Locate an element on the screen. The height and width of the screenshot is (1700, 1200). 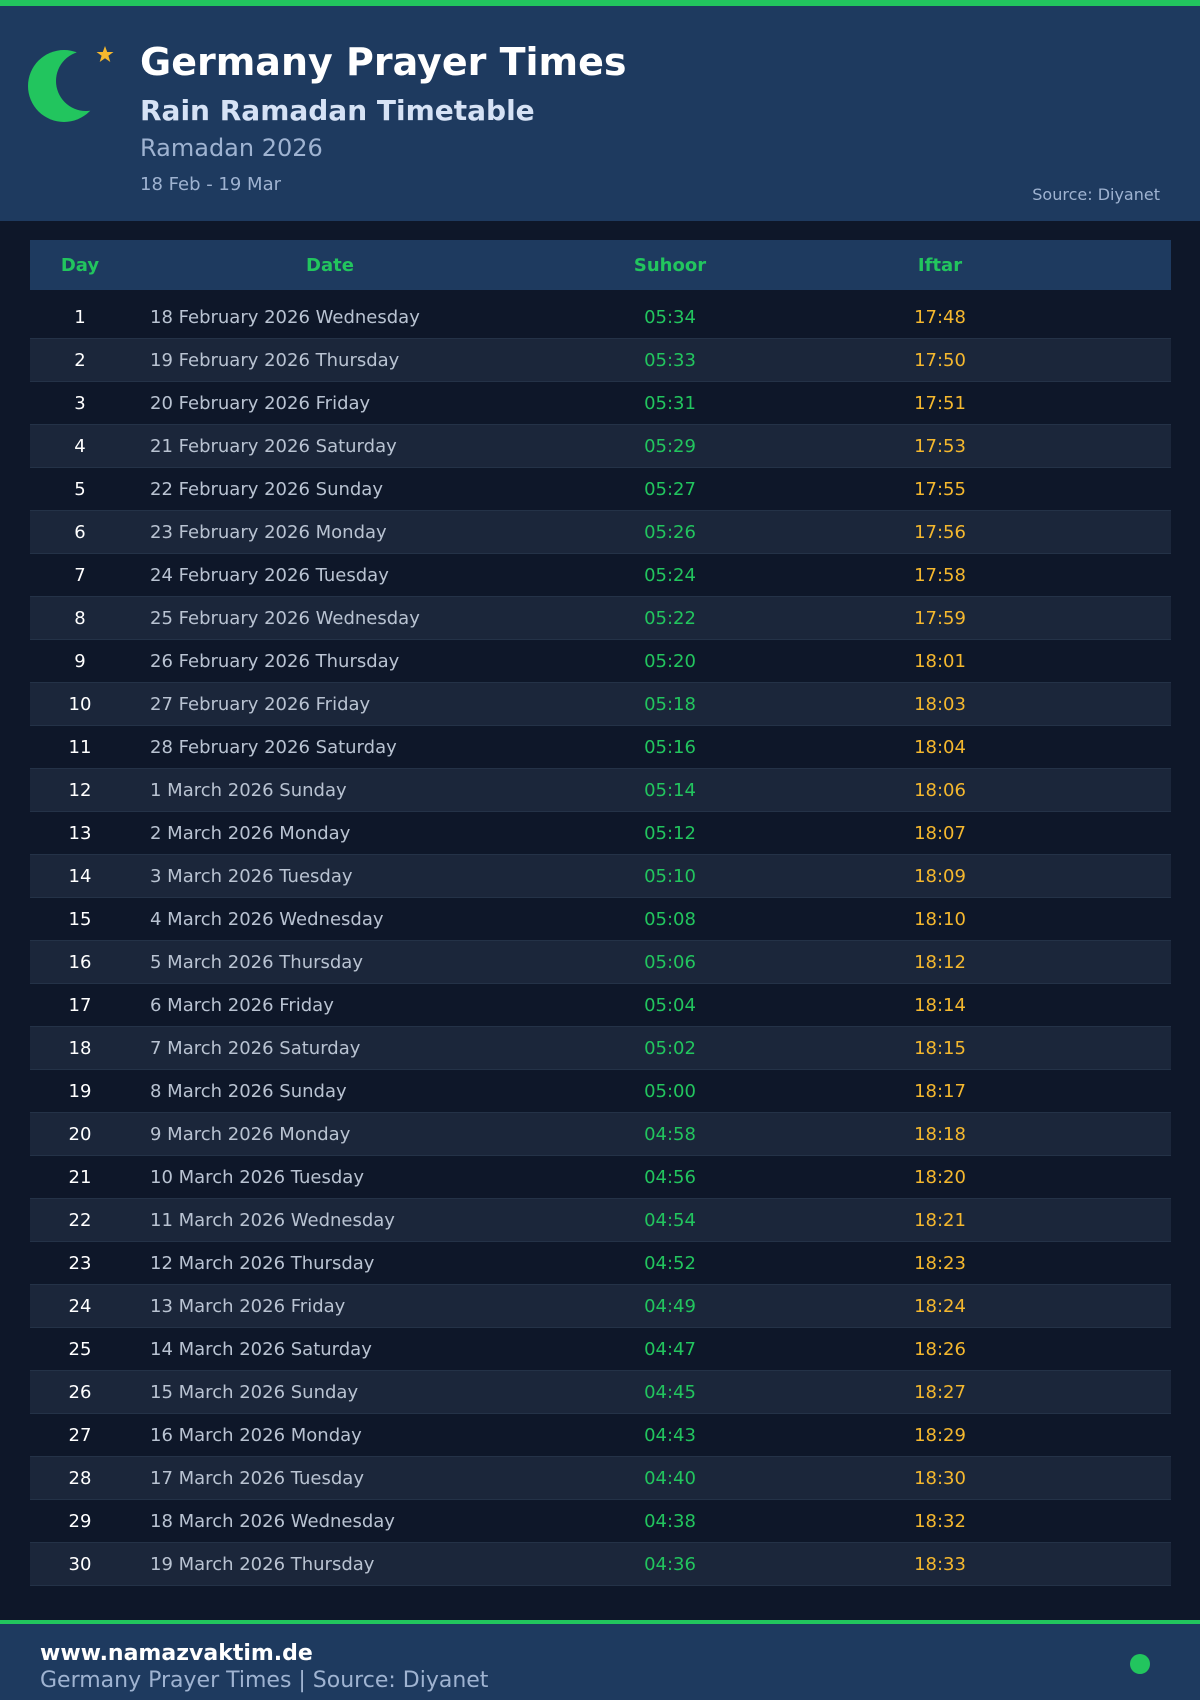
date-cell: 23 February 2026 Monday is located at coordinates (268, 532).